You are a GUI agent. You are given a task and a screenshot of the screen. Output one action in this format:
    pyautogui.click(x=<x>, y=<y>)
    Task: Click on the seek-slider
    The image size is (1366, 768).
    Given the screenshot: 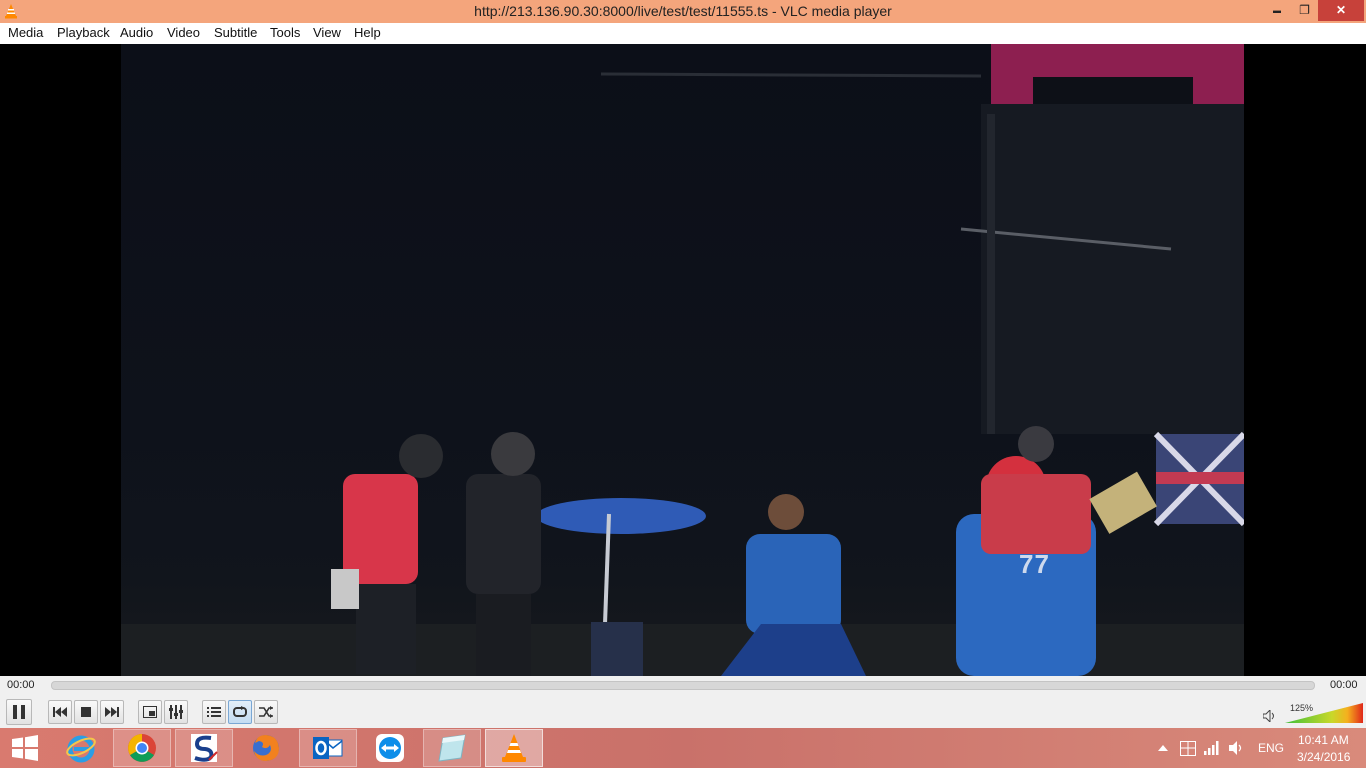 What is the action you would take?
    pyautogui.click(x=683, y=685)
    